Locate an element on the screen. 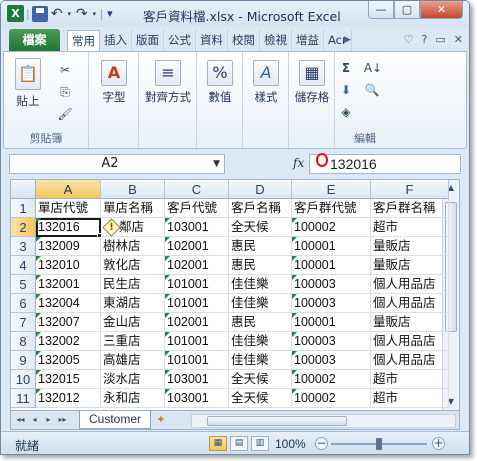  row-header-1: 1 is located at coordinates (23, 208).